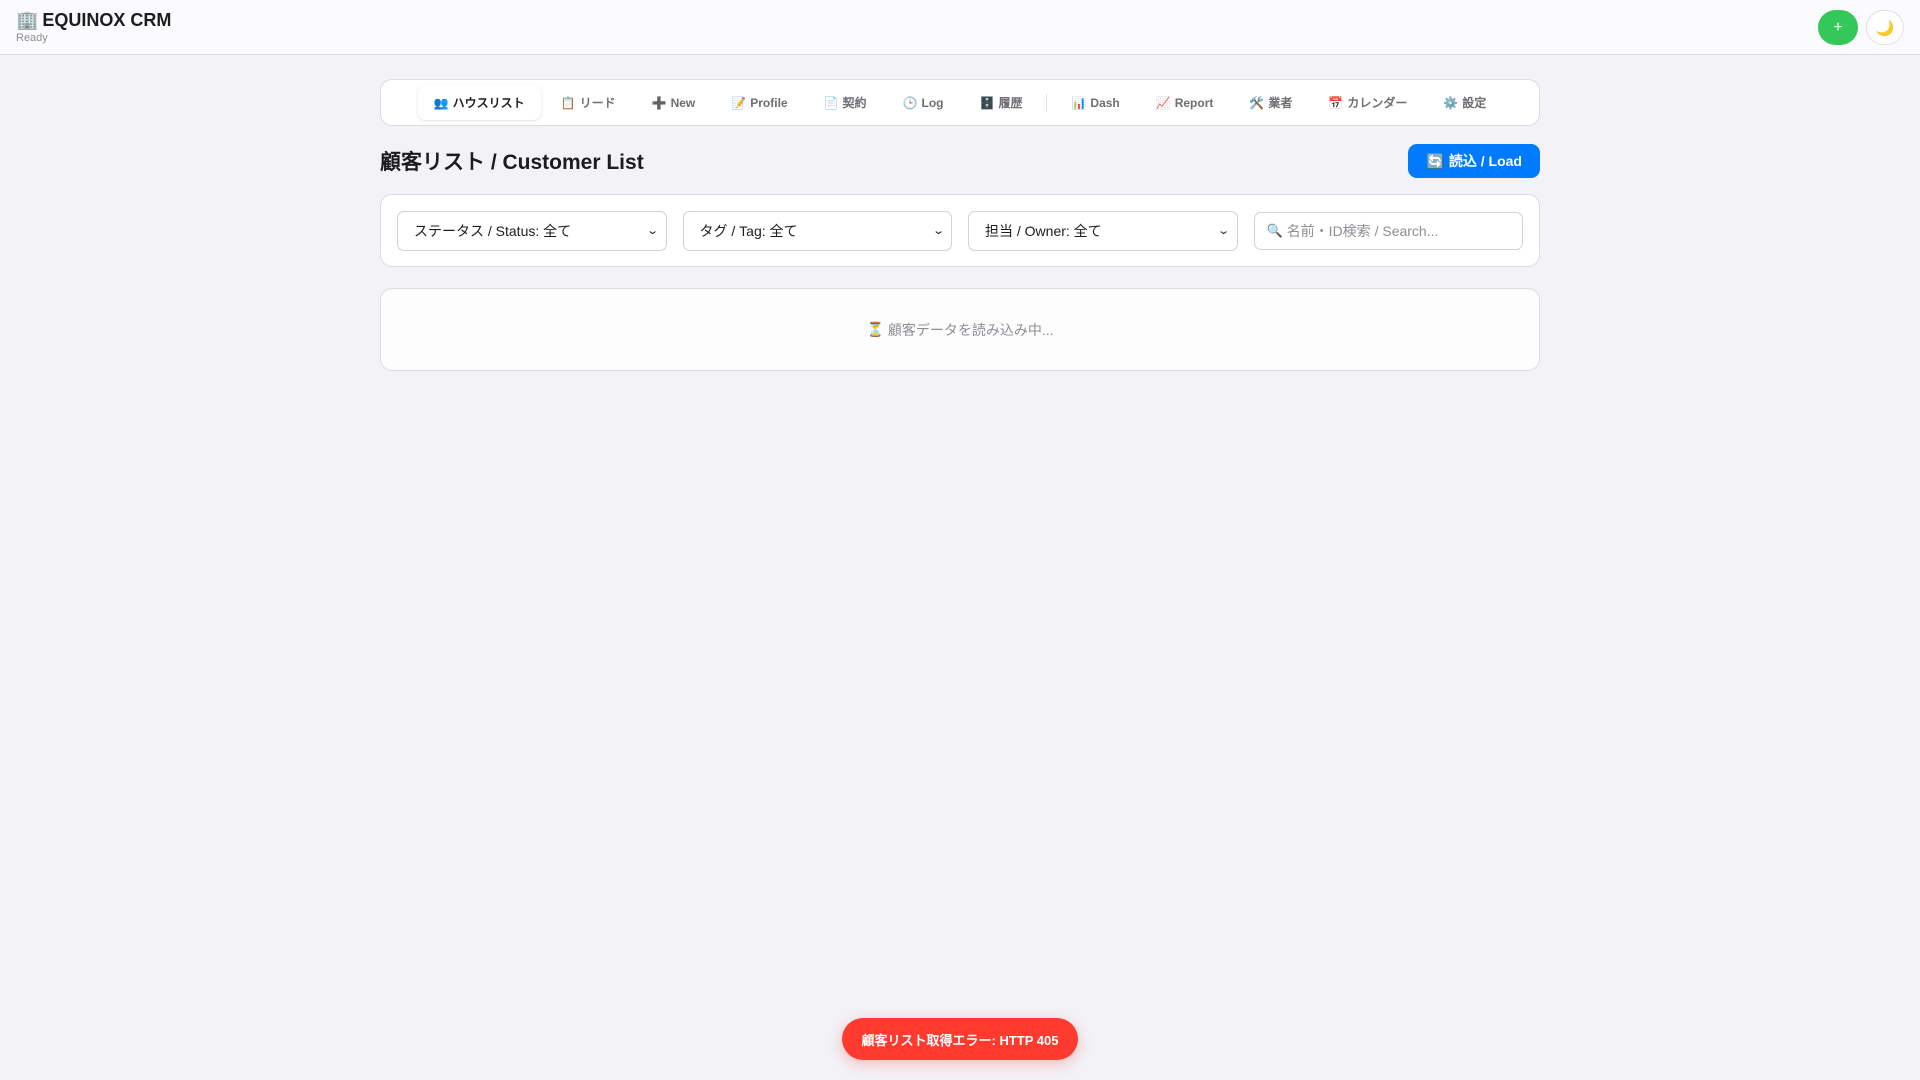  I want to click on page-title: 顧客リスト / Customer List, so click(512, 162).